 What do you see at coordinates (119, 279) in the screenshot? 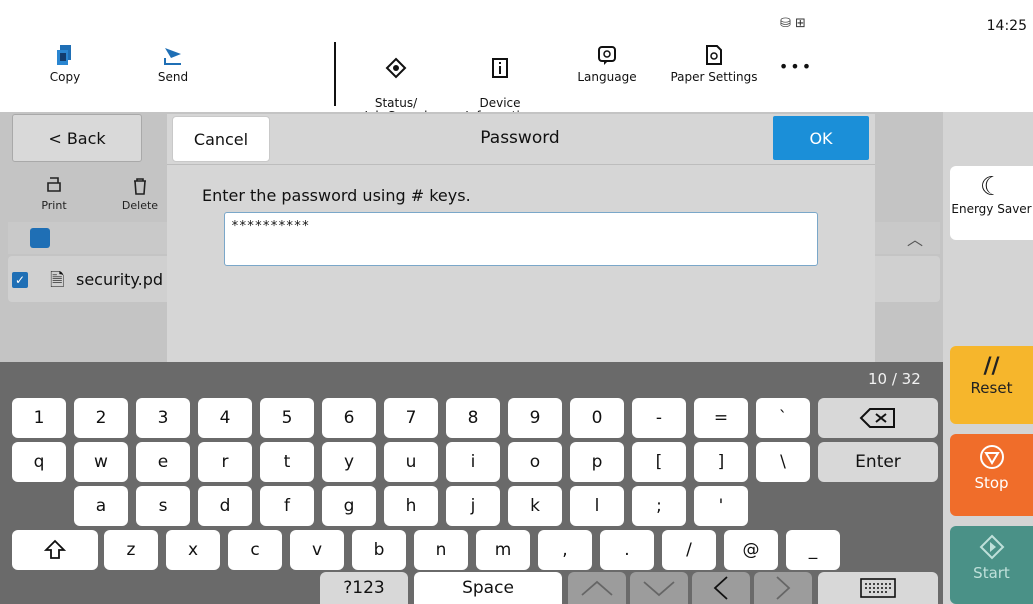
I see `file-name: security.pd` at bounding box center [119, 279].